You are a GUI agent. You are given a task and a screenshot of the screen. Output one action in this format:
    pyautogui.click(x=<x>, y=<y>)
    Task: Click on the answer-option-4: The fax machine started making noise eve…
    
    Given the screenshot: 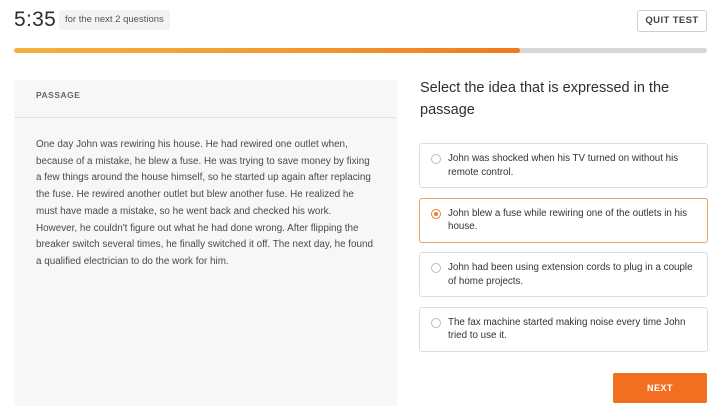 What is the action you would take?
    pyautogui.click(x=563, y=329)
    